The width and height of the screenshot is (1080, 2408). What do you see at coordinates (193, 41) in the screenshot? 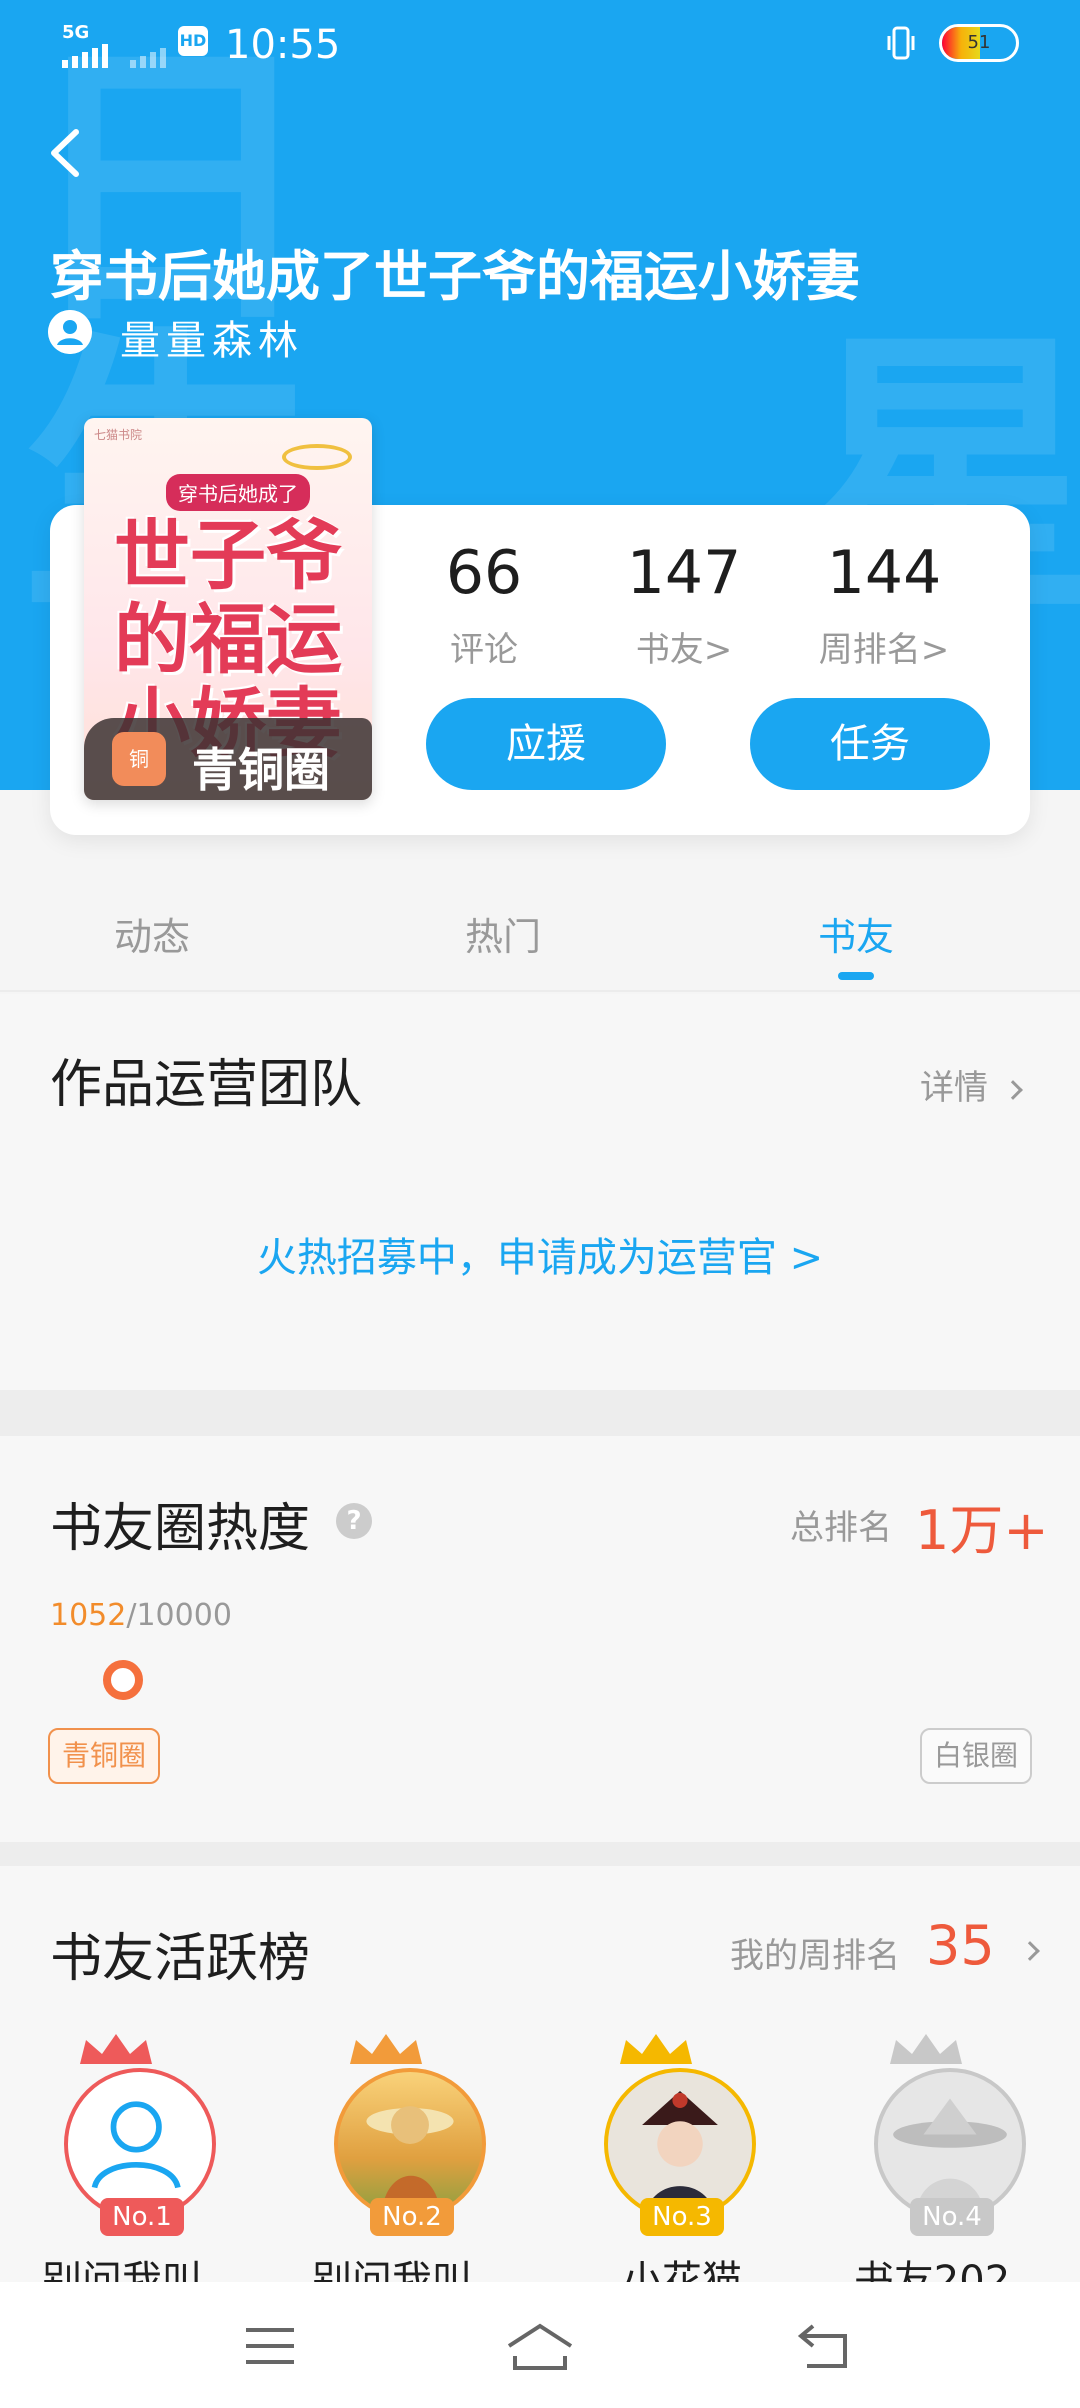
I see `hd-icon: HD` at bounding box center [193, 41].